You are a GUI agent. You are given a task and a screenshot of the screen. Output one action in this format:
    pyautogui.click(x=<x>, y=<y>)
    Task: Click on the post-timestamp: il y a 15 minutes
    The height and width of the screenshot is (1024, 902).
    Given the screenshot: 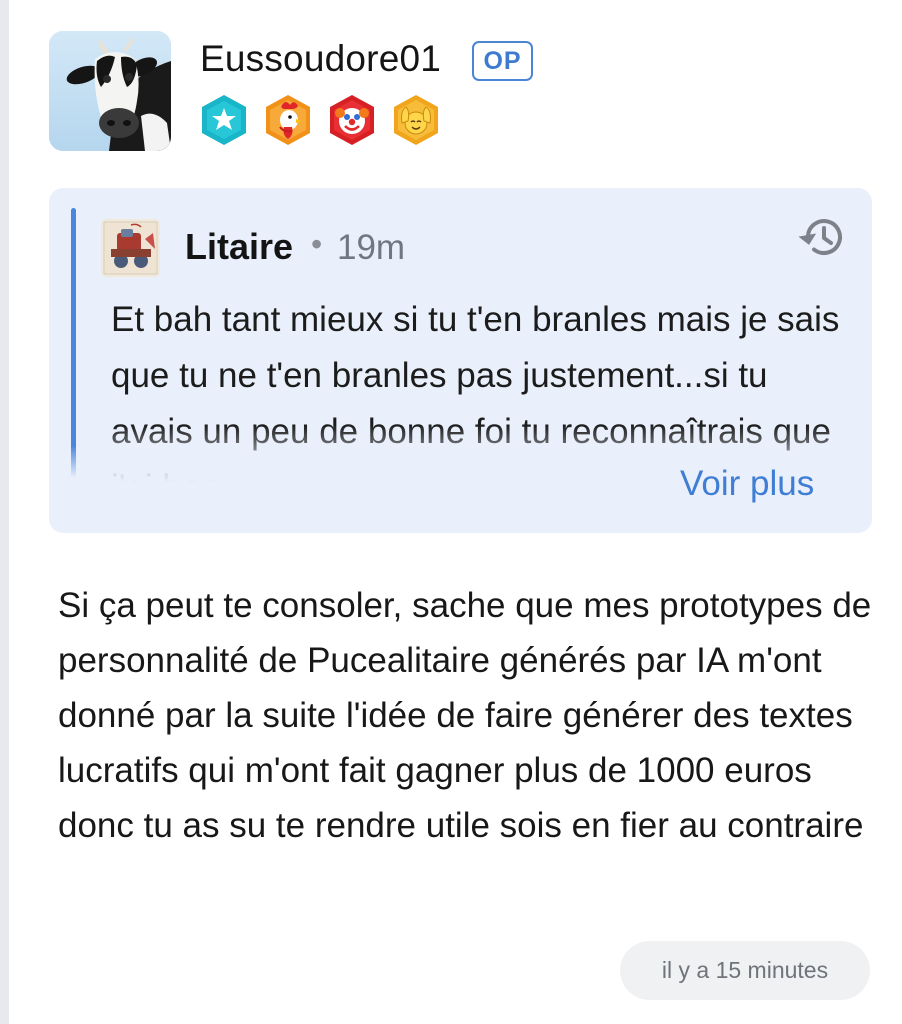 What is the action you would take?
    pyautogui.click(x=745, y=970)
    